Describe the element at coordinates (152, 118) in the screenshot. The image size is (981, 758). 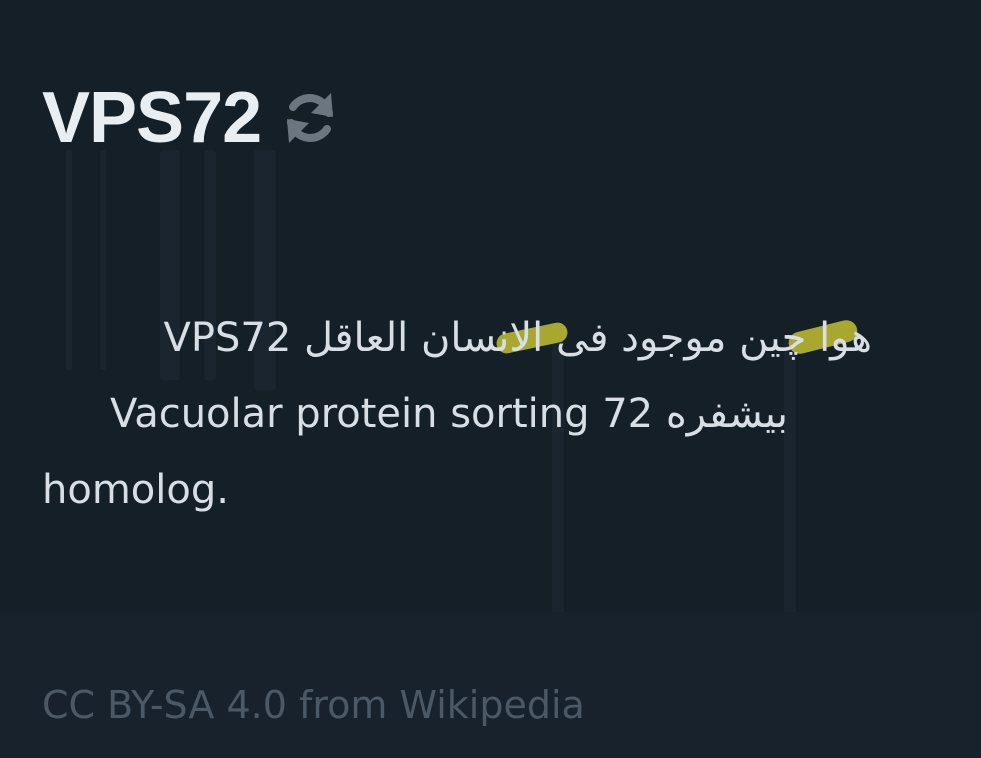
I see `page-title: VPS72` at that location.